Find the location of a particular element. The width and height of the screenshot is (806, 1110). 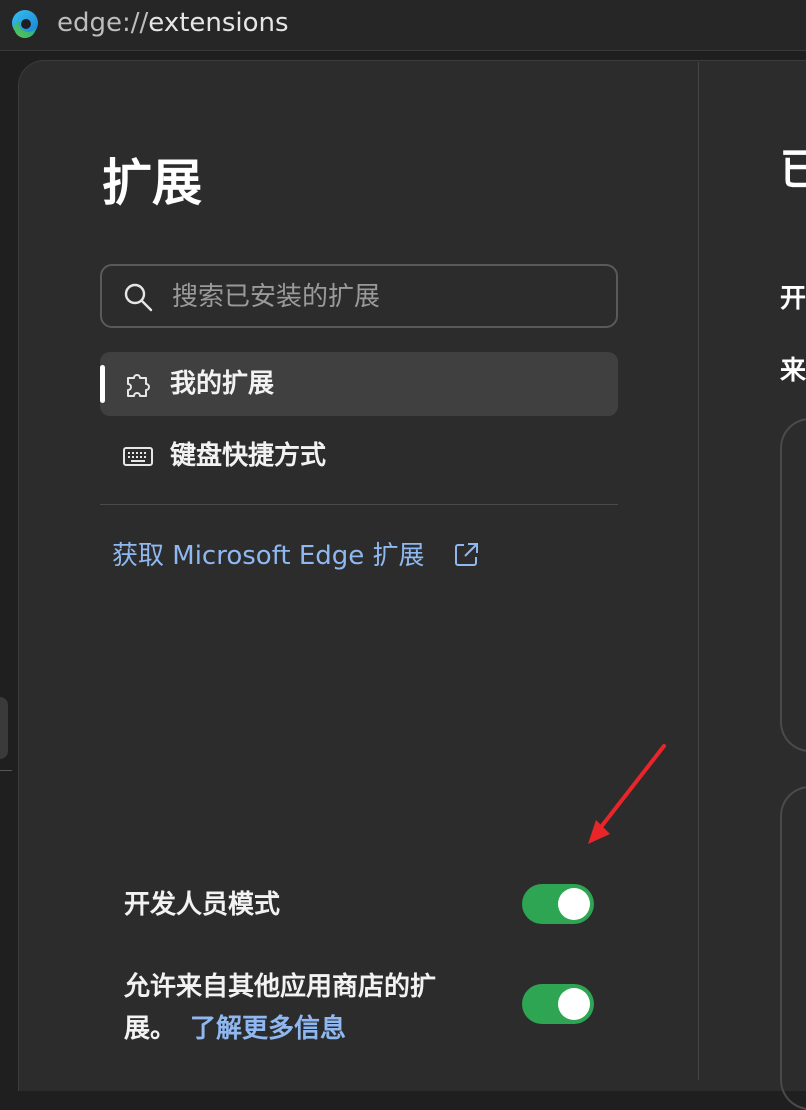

left-gutter is located at coordinates (9, 566).